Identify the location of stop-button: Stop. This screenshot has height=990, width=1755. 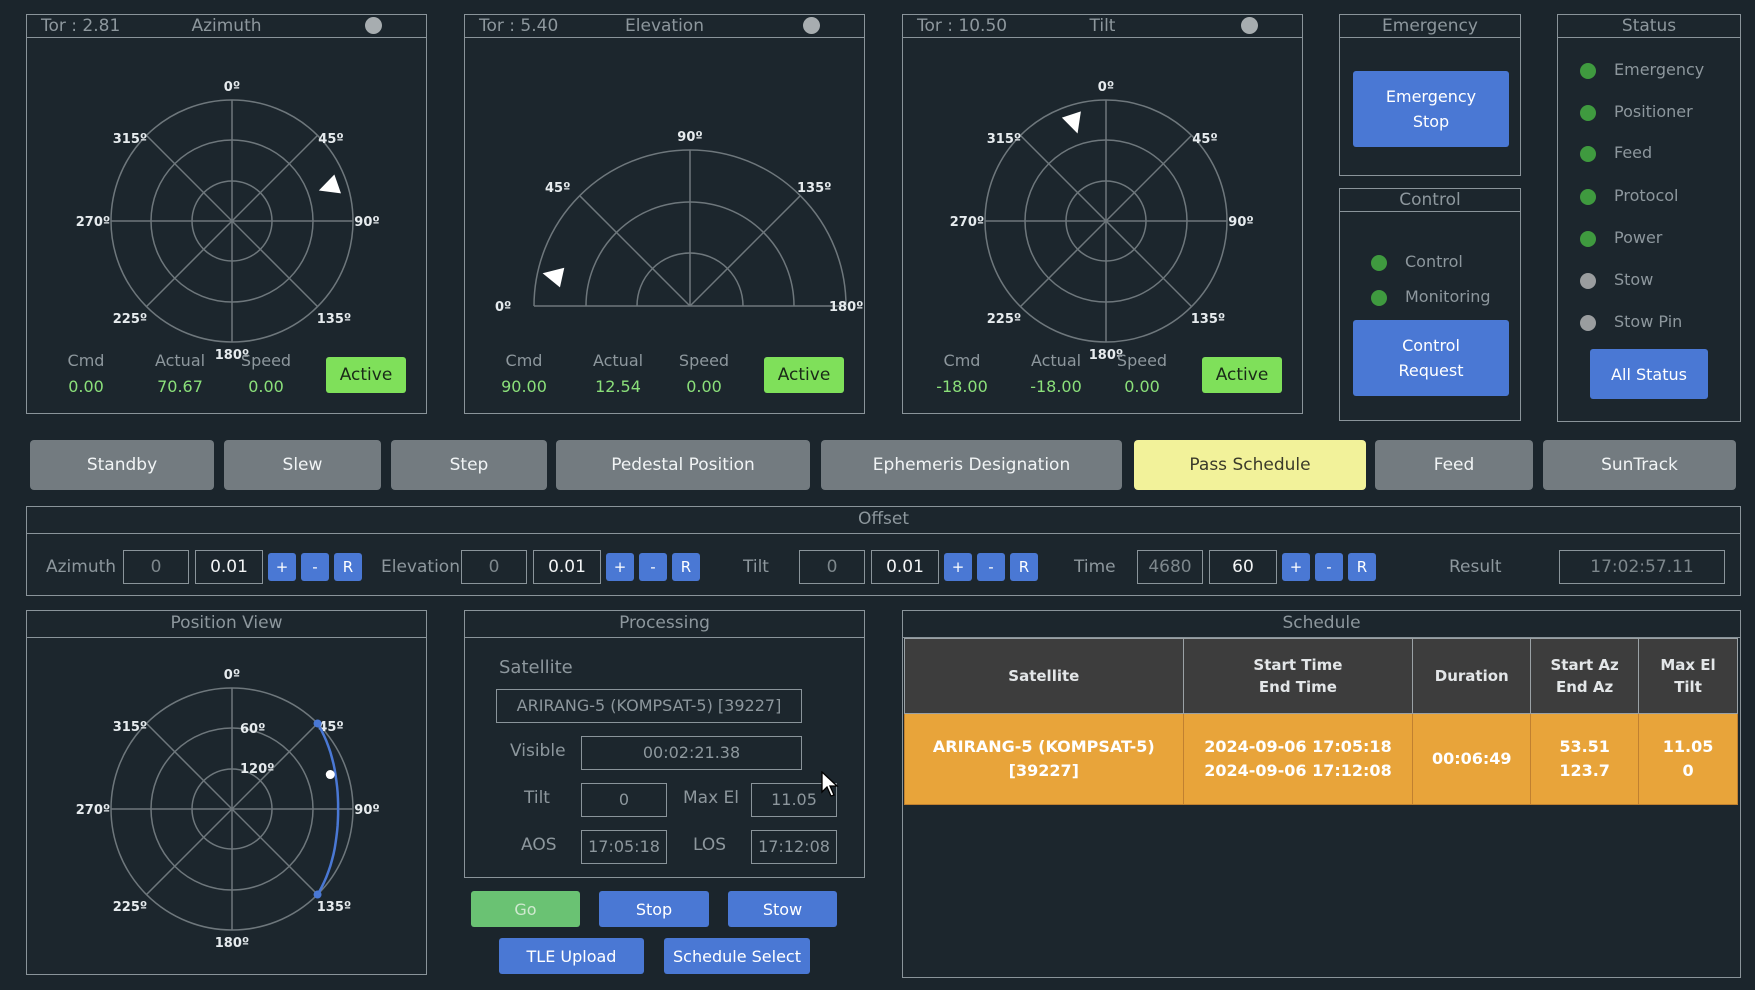
(654, 909).